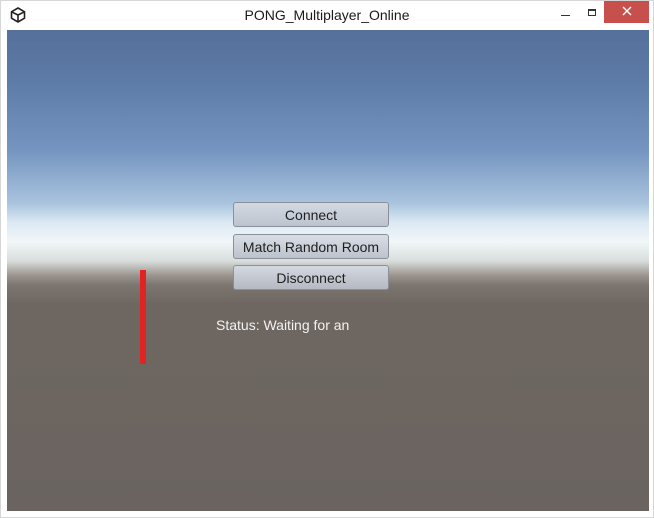 The width and height of the screenshot is (654, 518). Describe the element at coordinates (327, 15) in the screenshot. I see `title-bar: PONG_Multiplayer_Online` at that location.